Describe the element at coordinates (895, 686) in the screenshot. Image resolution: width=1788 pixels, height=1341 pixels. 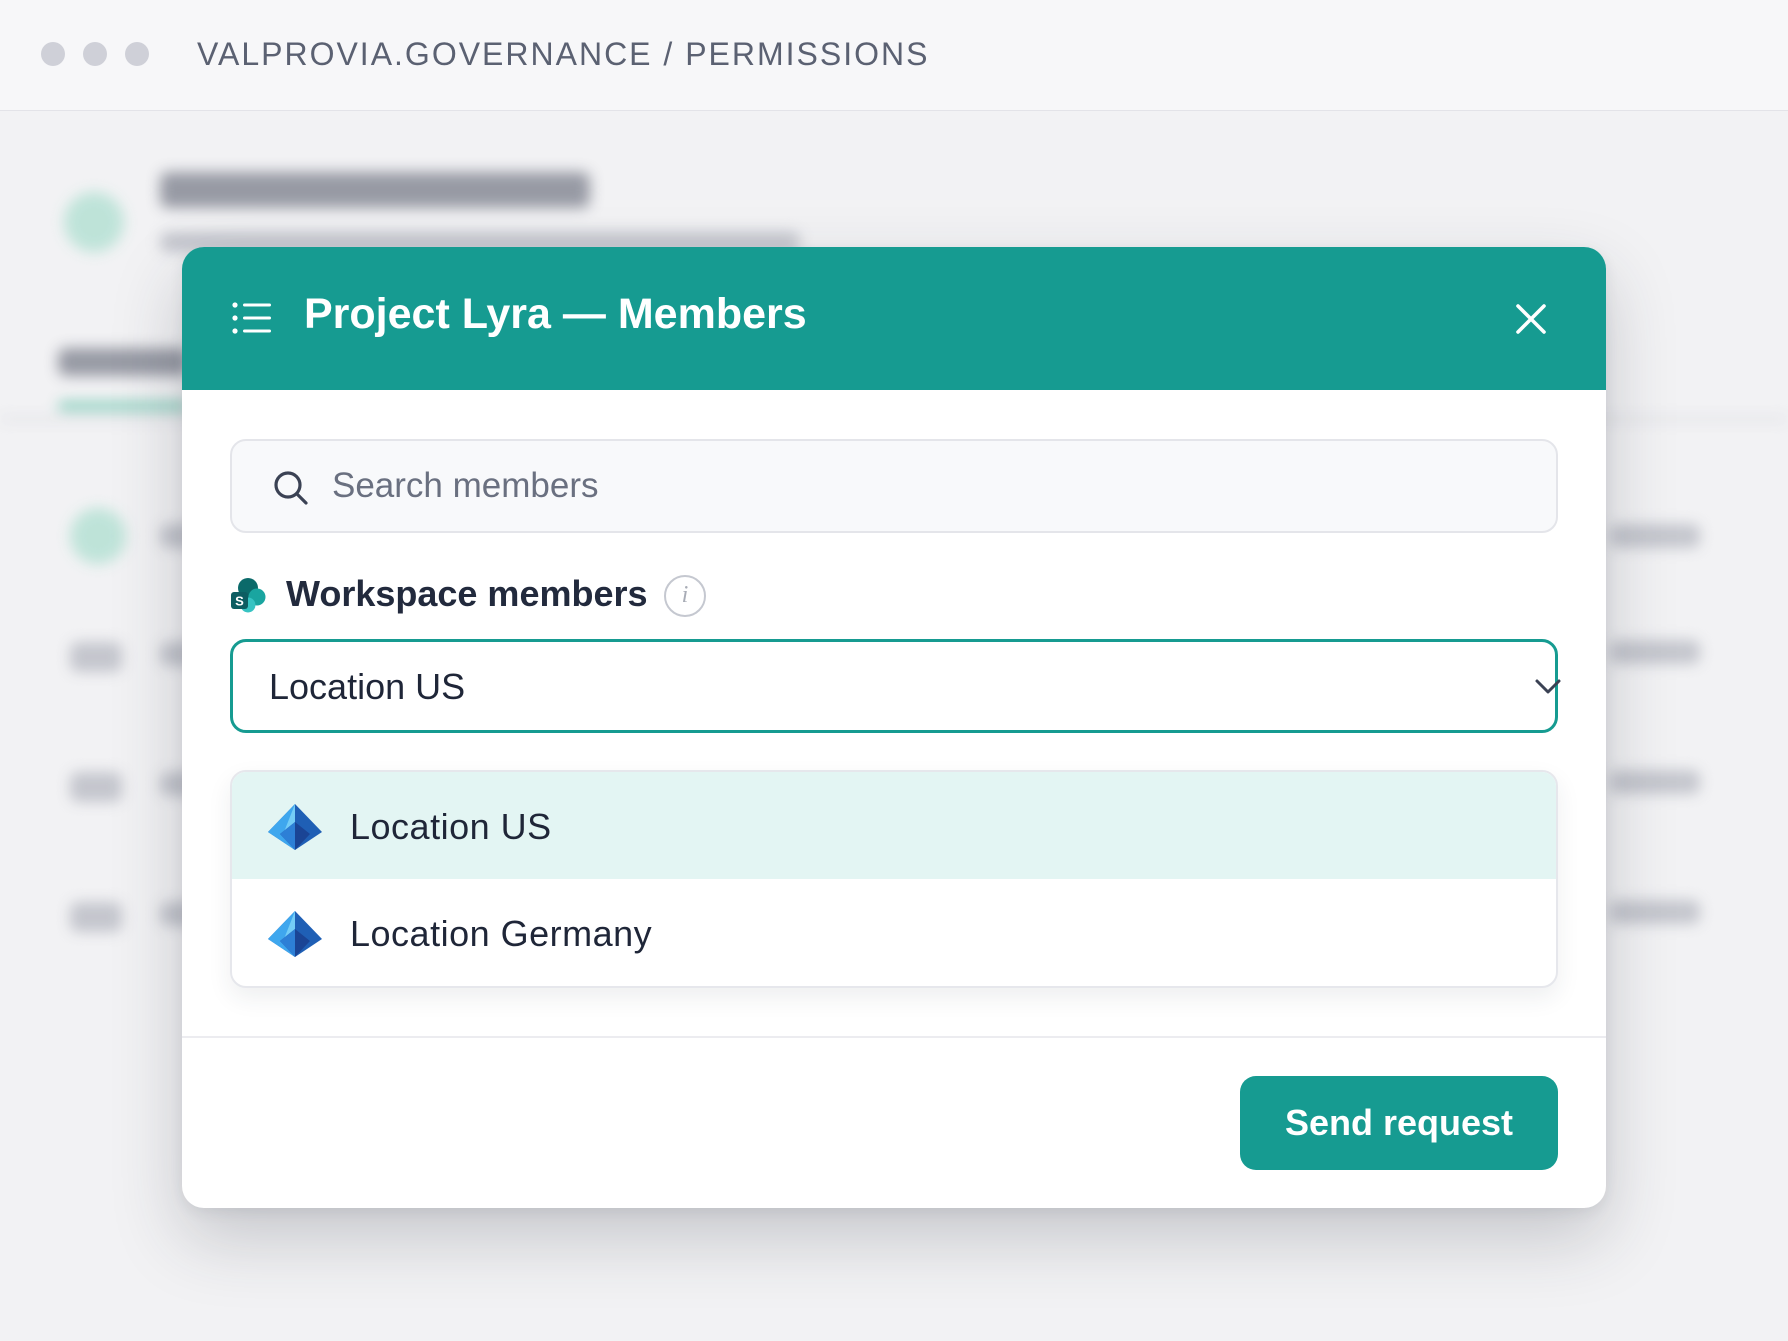
I see `location-select: Location US` at that location.